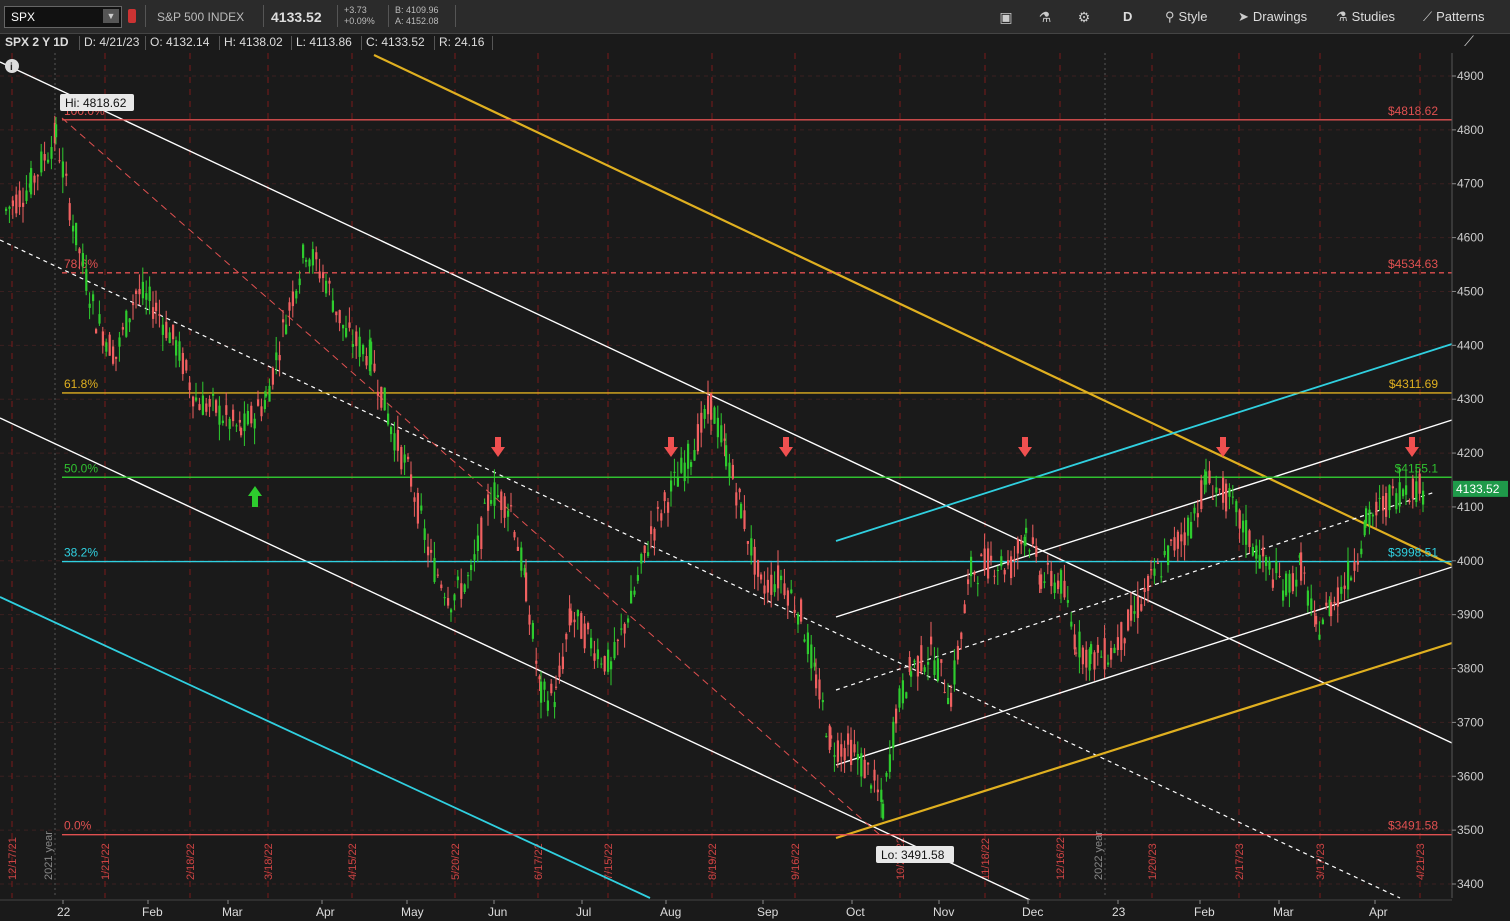 This screenshot has height=921, width=1510. Describe the element at coordinates (81, 384) in the screenshot. I see `fib-pct-label: 61.8%` at that location.